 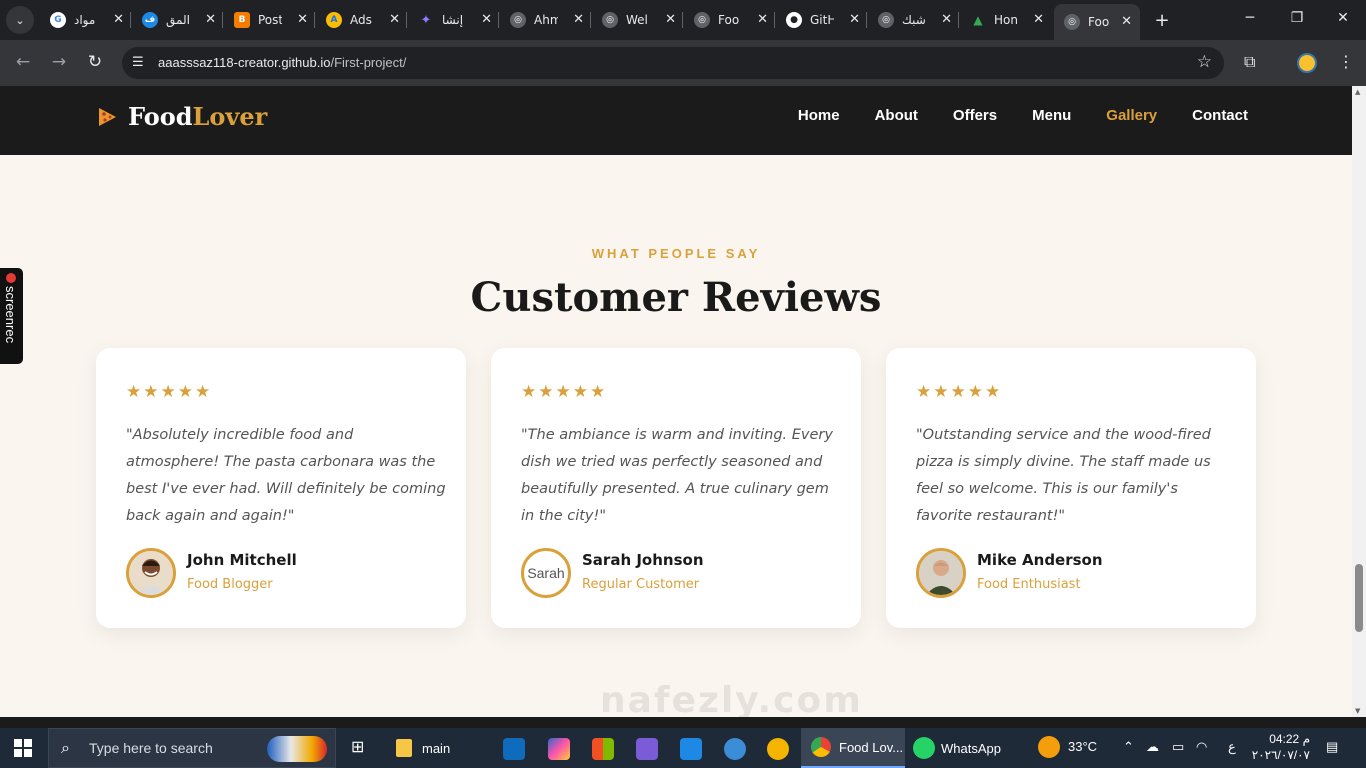 I want to click on tab-label: Foo, so click(x=729, y=20).